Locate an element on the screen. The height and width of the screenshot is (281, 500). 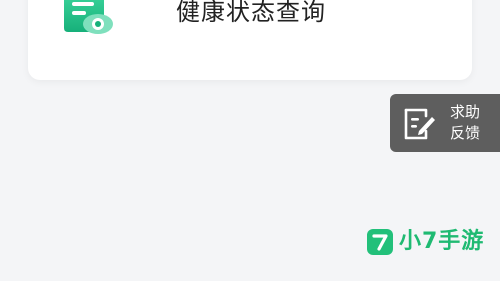
card-title: 健康状态查询 is located at coordinates (251, 13).